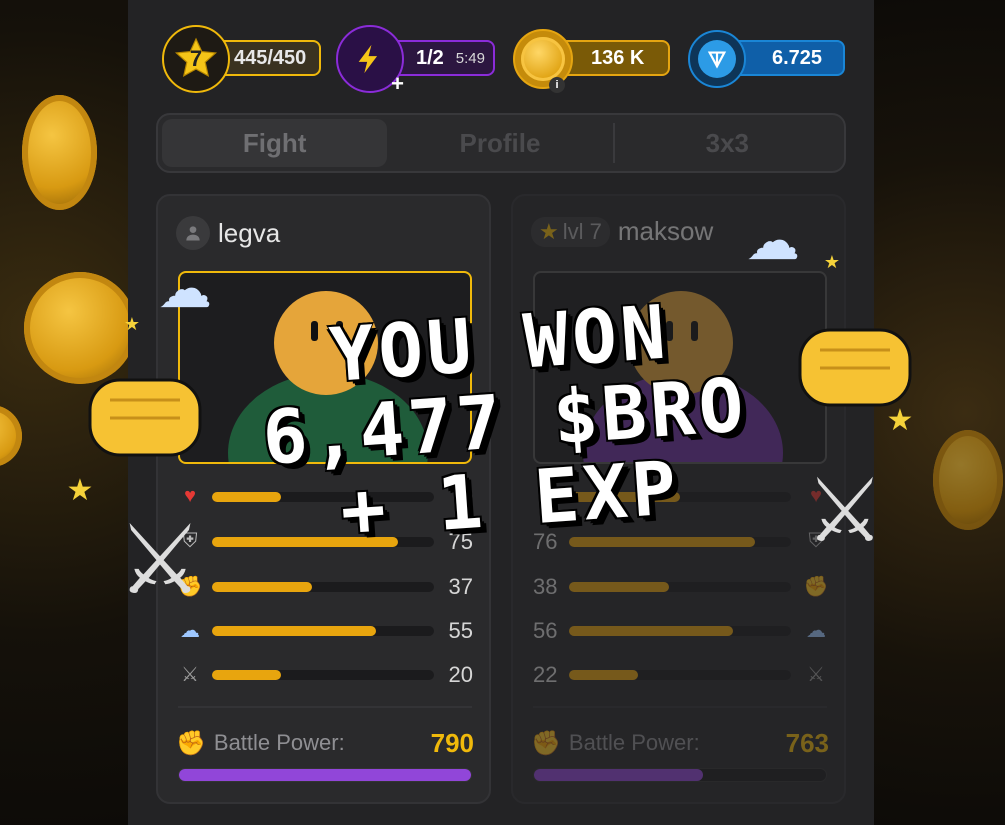 The width and height of the screenshot is (1005, 825). I want to click on star-level-icon: 7, so click(196, 59).